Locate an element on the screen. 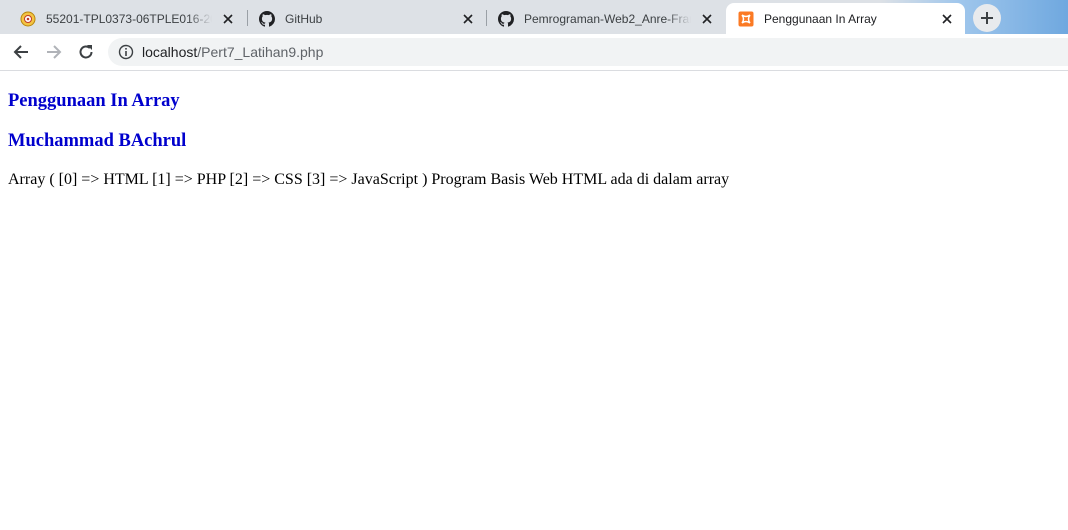 Image resolution: width=1068 pixels, height=530 pixels. new-tab-button is located at coordinates (987, 18).